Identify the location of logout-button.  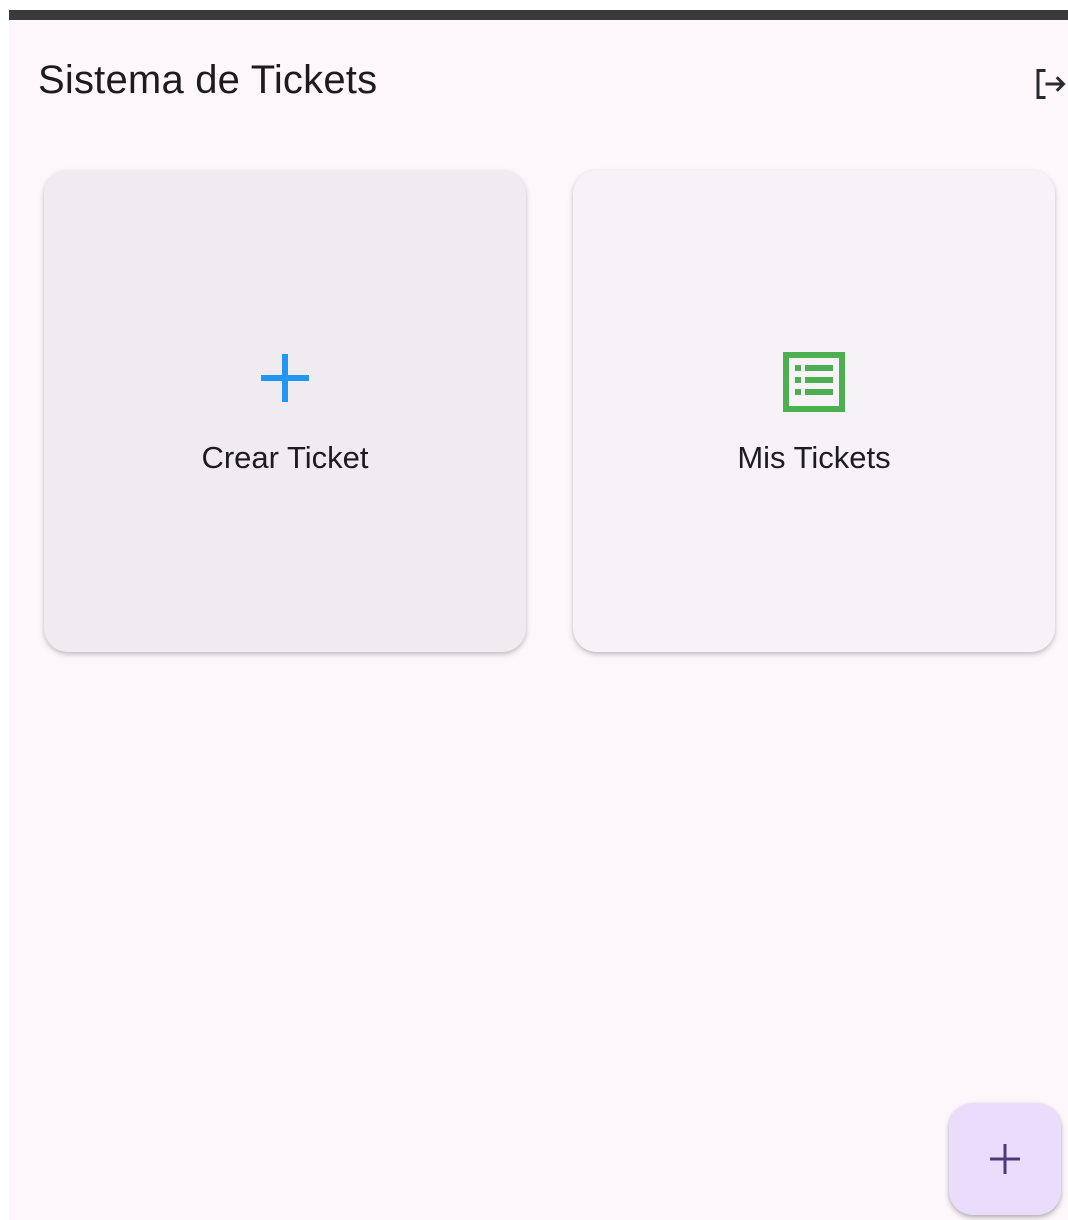
(1044, 84).